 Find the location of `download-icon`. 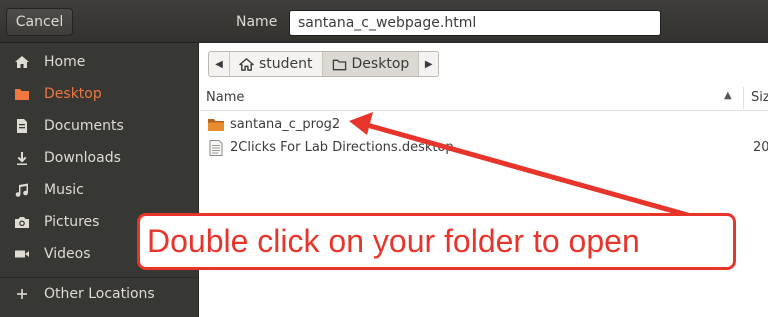

download-icon is located at coordinates (22, 158).